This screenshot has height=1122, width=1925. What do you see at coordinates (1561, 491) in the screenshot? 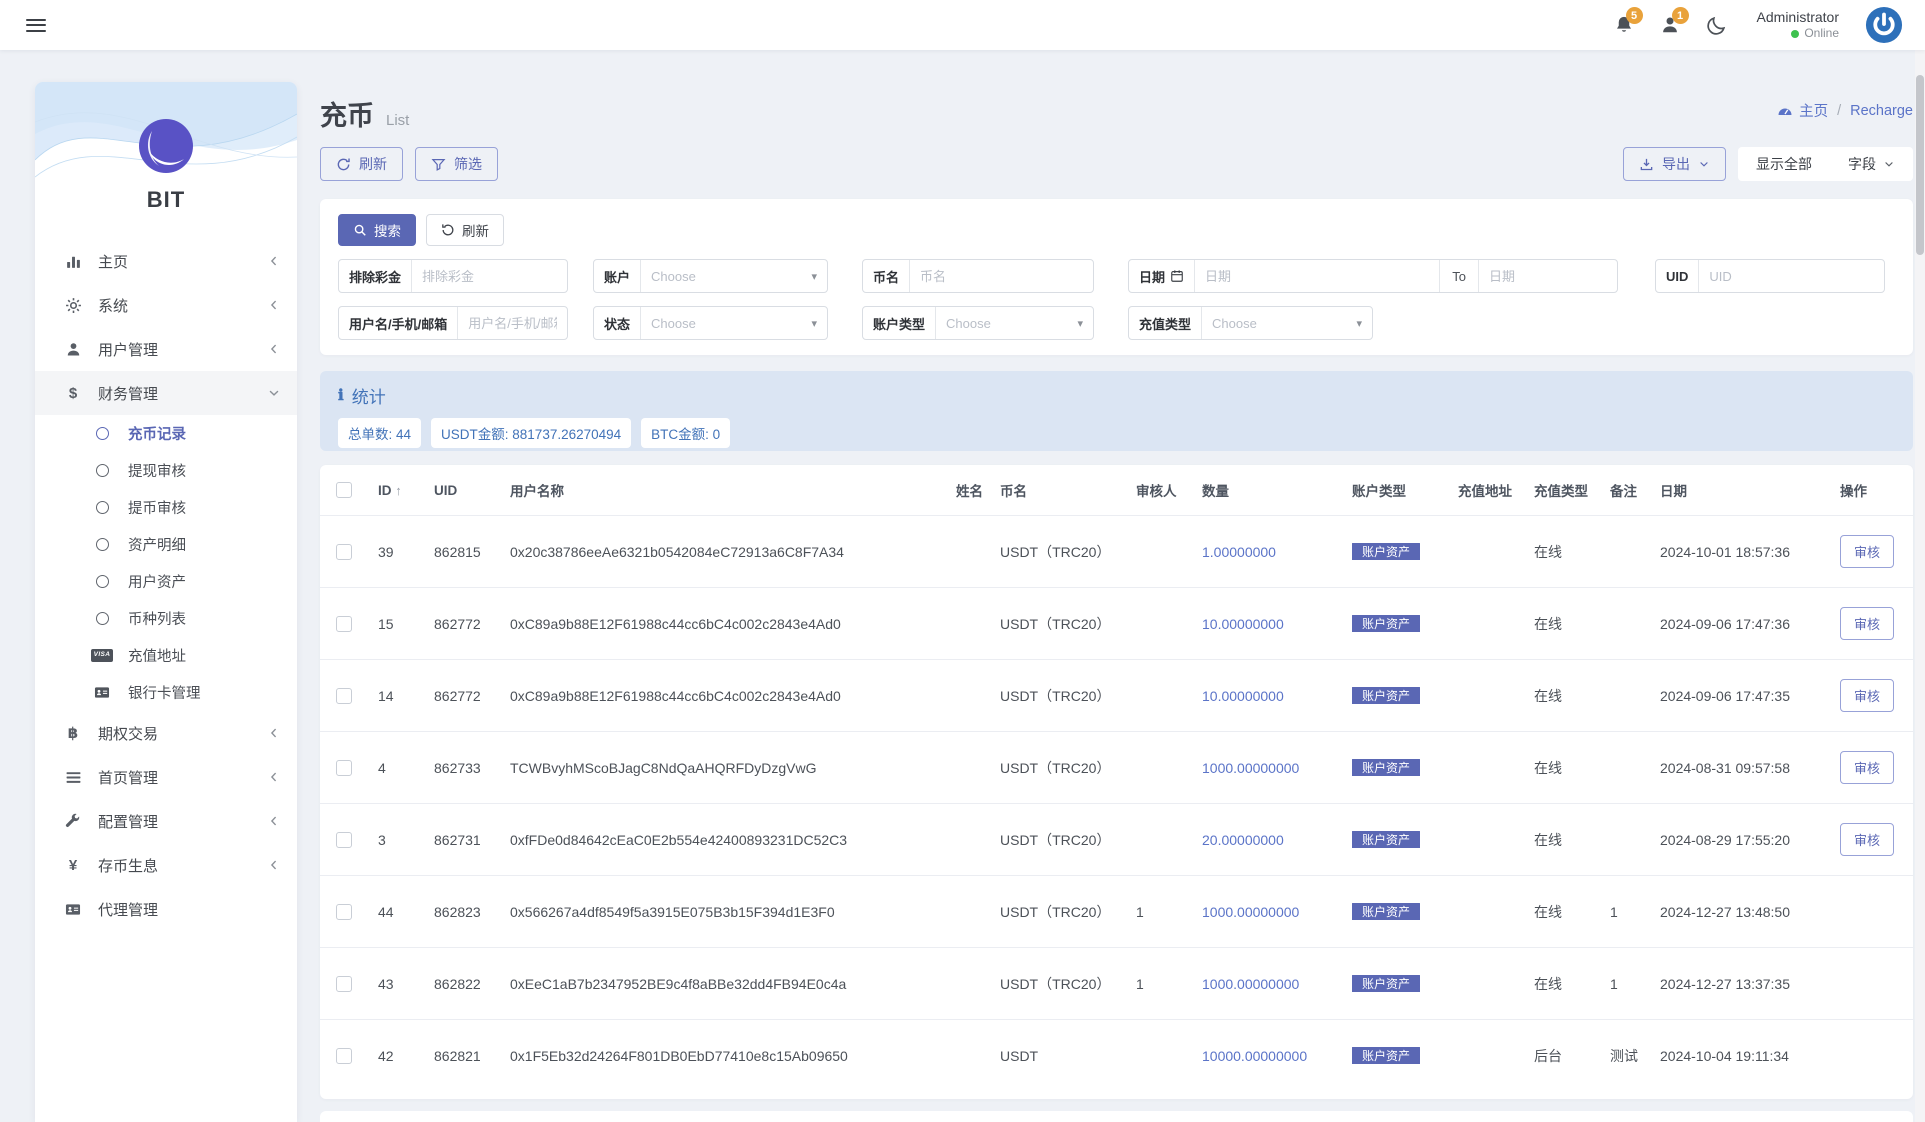
I see `column-header: 充值类型` at bounding box center [1561, 491].